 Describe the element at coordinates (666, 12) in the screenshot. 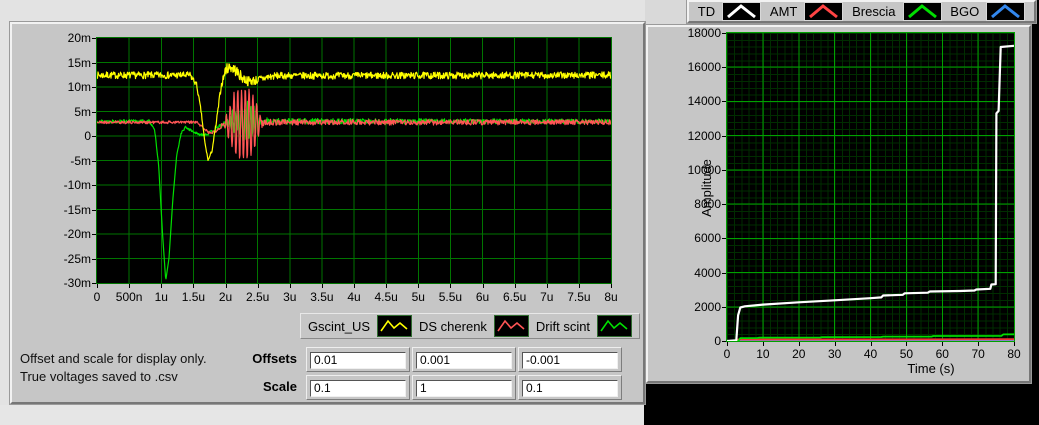

I see `top-gap-fill` at that location.